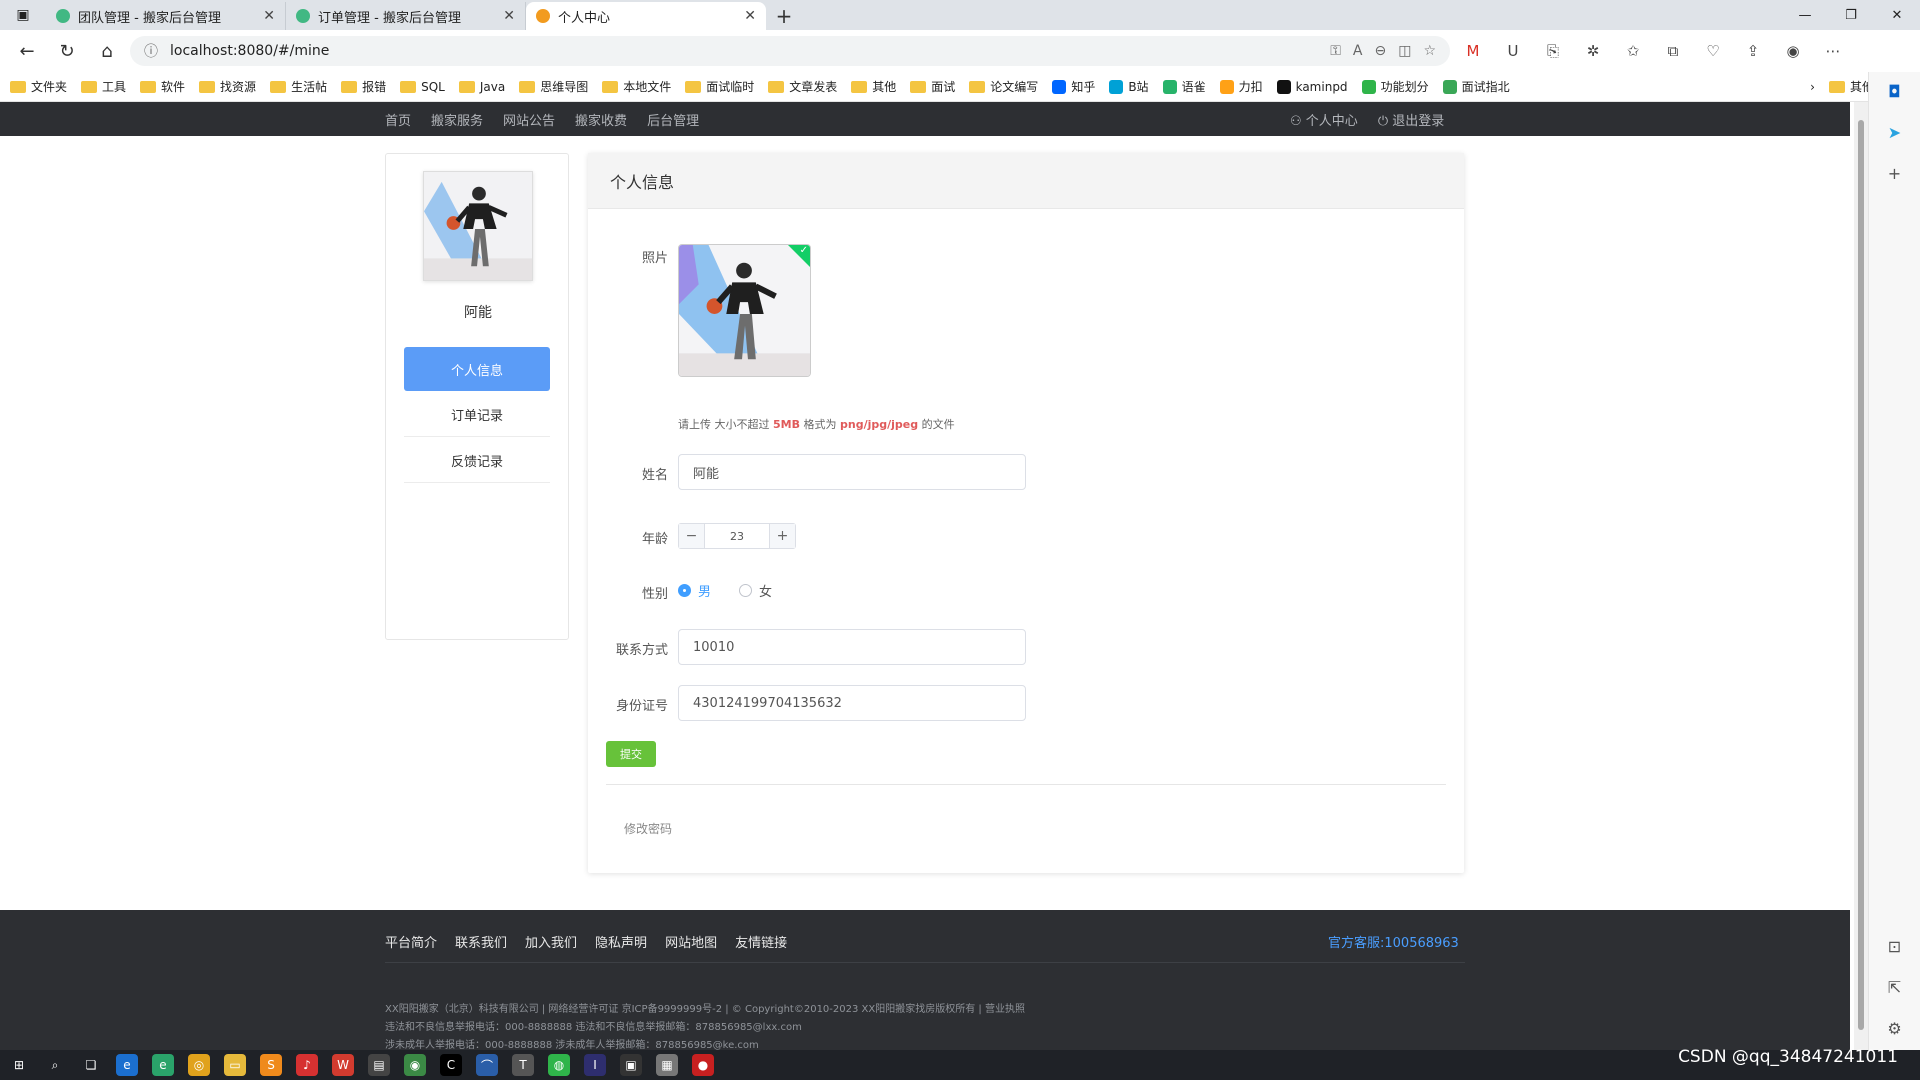  What do you see at coordinates (151, 51) in the screenshot?
I see `info-icon: ⓘ` at bounding box center [151, 51].